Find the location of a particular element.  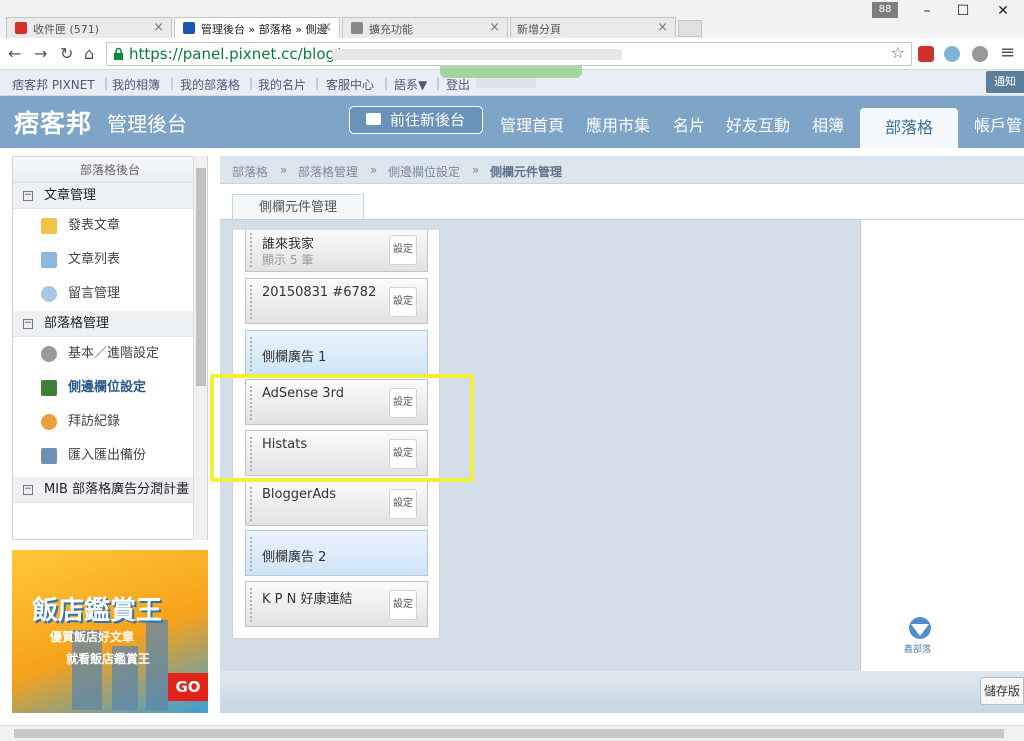

browser-tab-newtab: 新增分頁 × is located at coordinates (593, 27).